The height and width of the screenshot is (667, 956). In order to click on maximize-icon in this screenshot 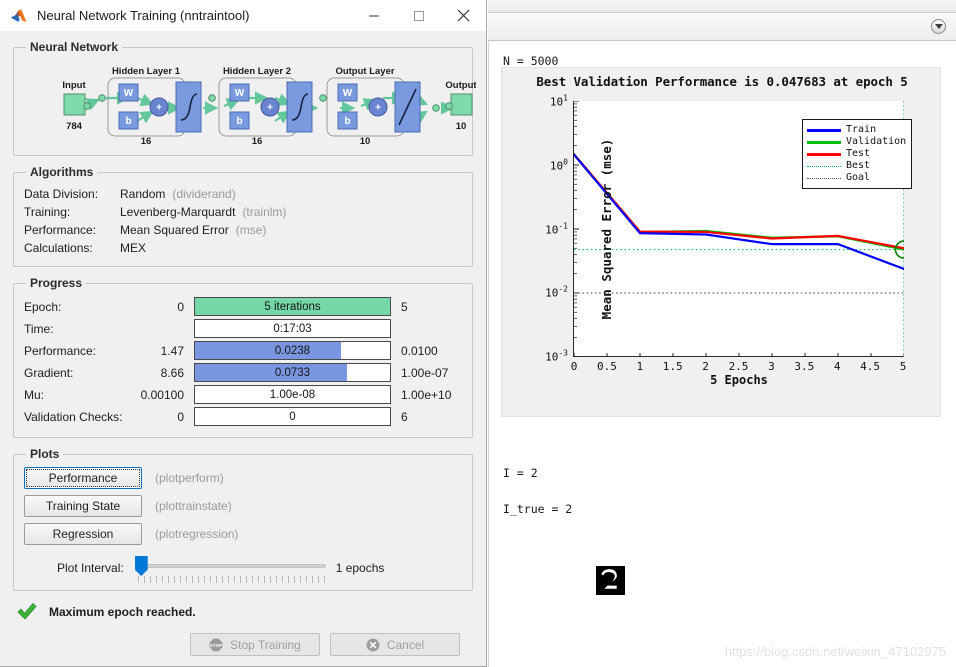, I will do `click(418, 15)`.